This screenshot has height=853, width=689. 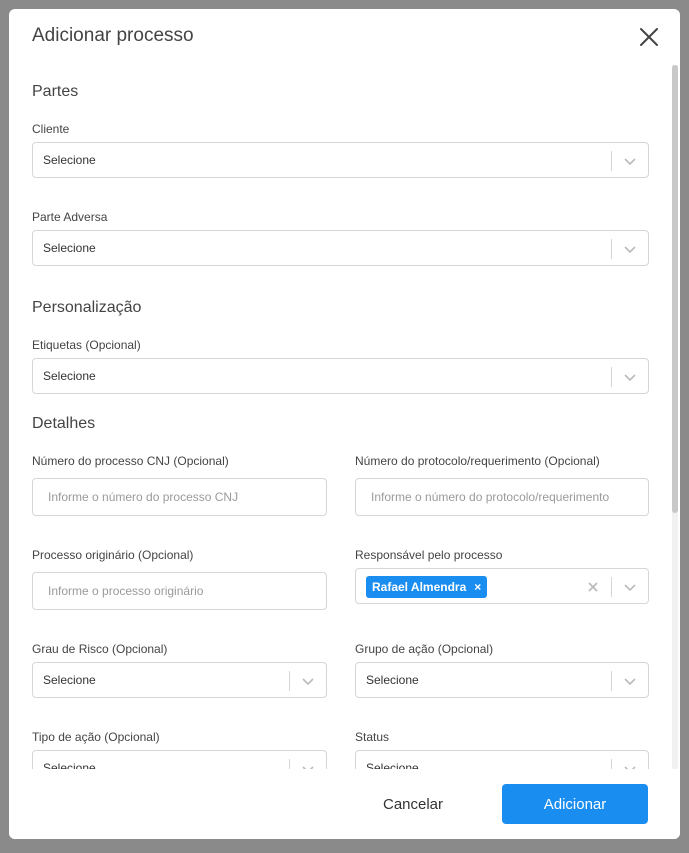 I want to click on scrollbar, so click(x=675, y=417).